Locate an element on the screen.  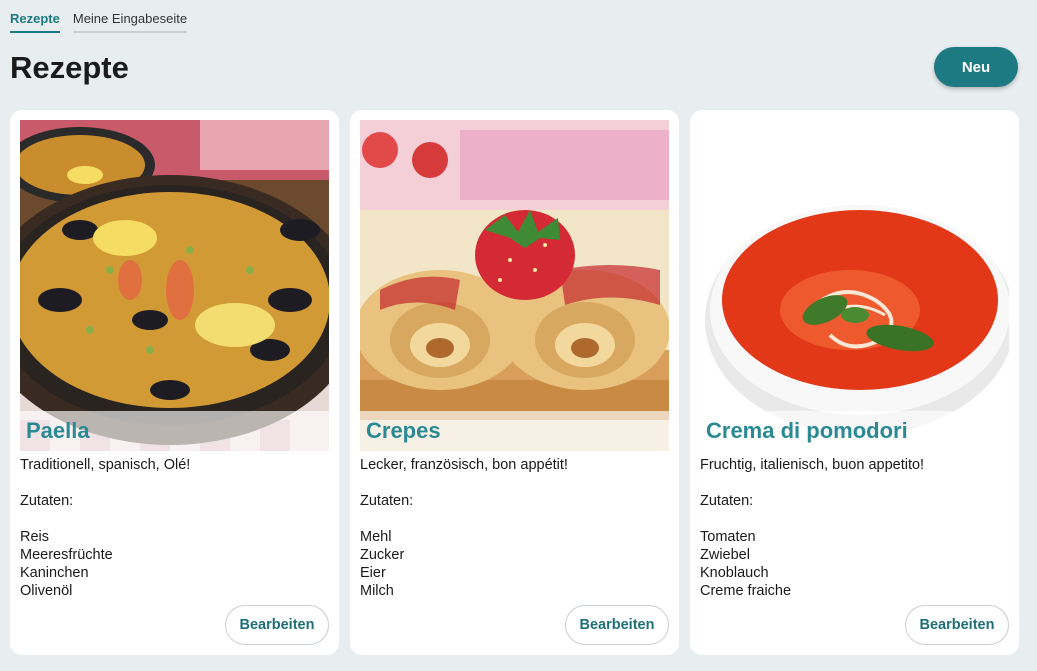
recipe-title: Crema di pomodori is located at coordinates (854, 431).